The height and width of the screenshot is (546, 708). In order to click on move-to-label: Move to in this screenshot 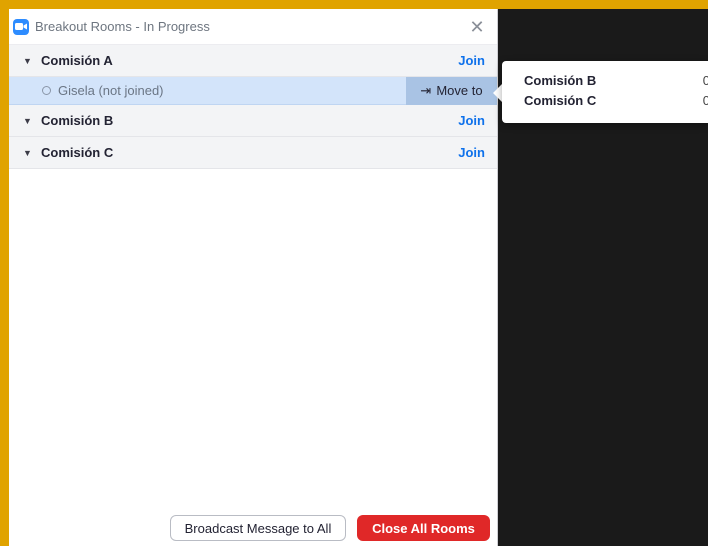, I will do `click(459, 90)`.